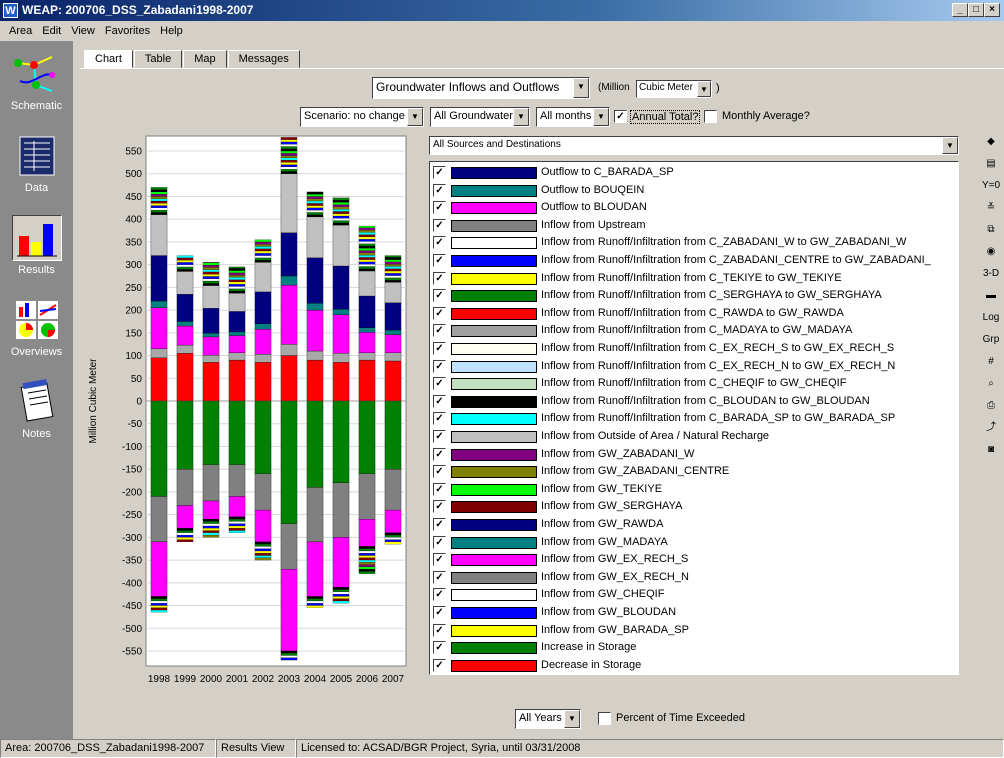  What do you see at coordinates (694, 613) in the screenshot?
I see `legend-item: ✓ Inflow from GW_BLOUDAN` at bounding box center [694, 613].